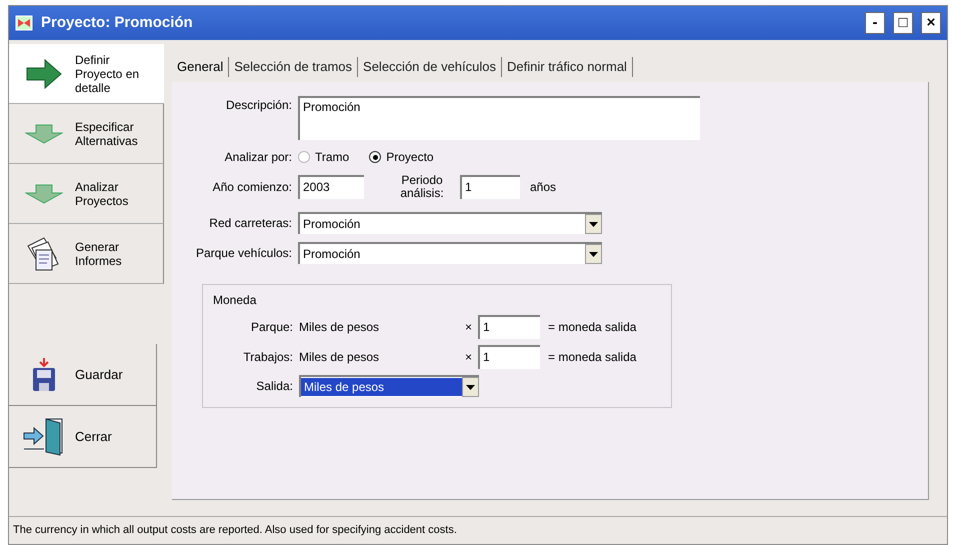 Image resolution: width=953 pixels, height=545 pixels. What do you see at coordinates (450, 253) in the screenshot?
I see `vehicle-fleet-dropdown: Promoción` at bounding box center [450, 253].